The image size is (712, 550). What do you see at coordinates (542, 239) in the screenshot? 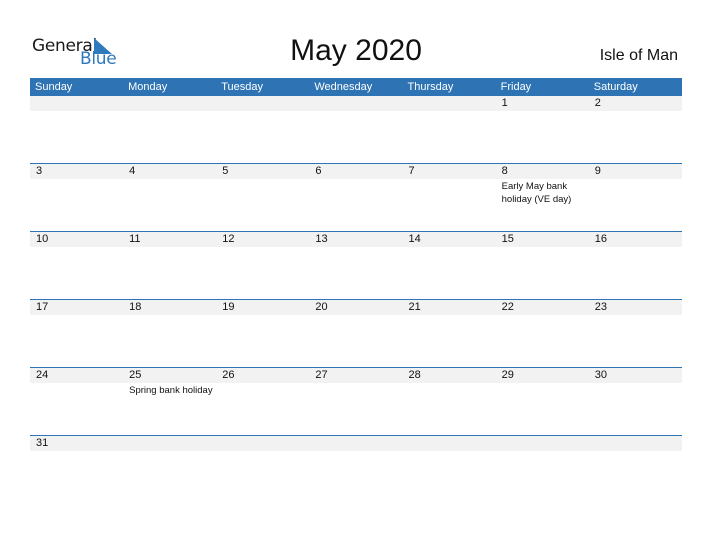
I see `day-cell: 15` at bounding box center [542, 239].